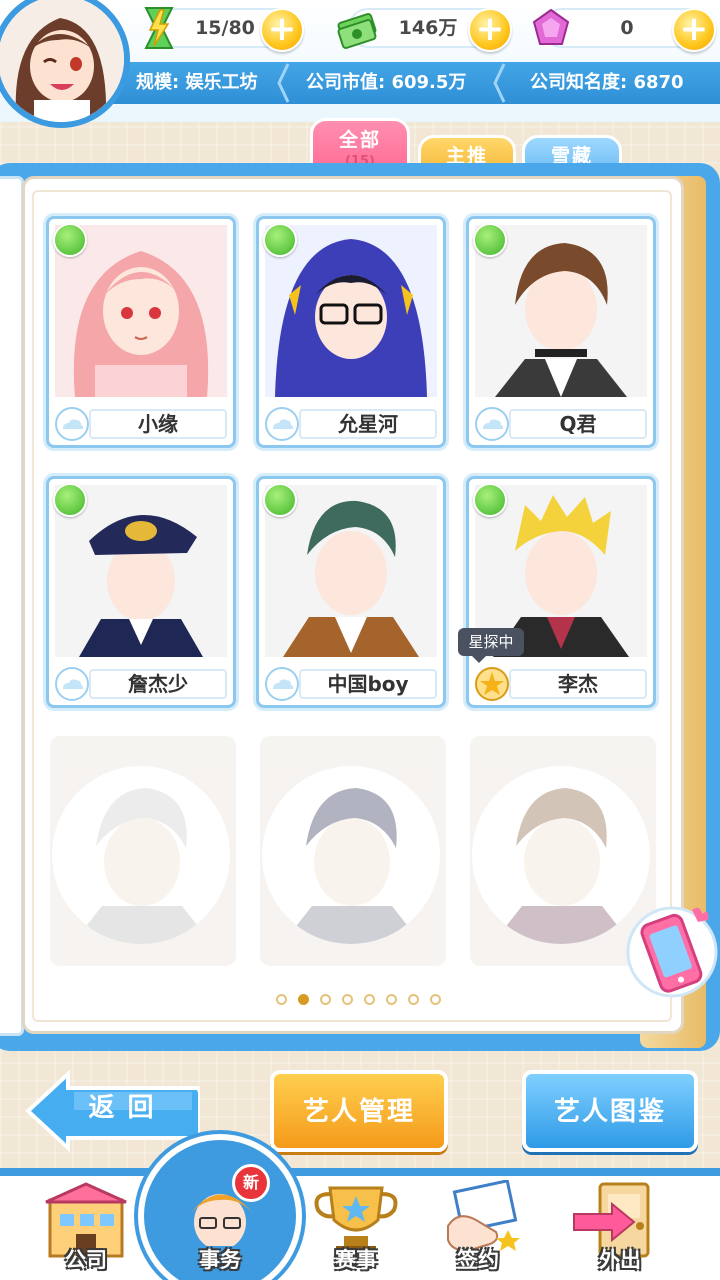 Image resolution: width=720 pixels, height=1280 pixels. Describe the element at coordinates (141, 592) in the screenshot. I see `artist-card: 詹杰少` at that location.